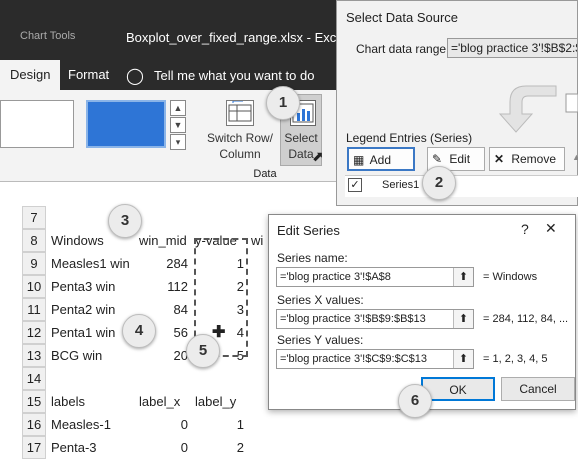  Describe the element at coordinates (409, 138) in the screenshot. I see `legend-entries-label: Legend Entries (Series)` at that location.